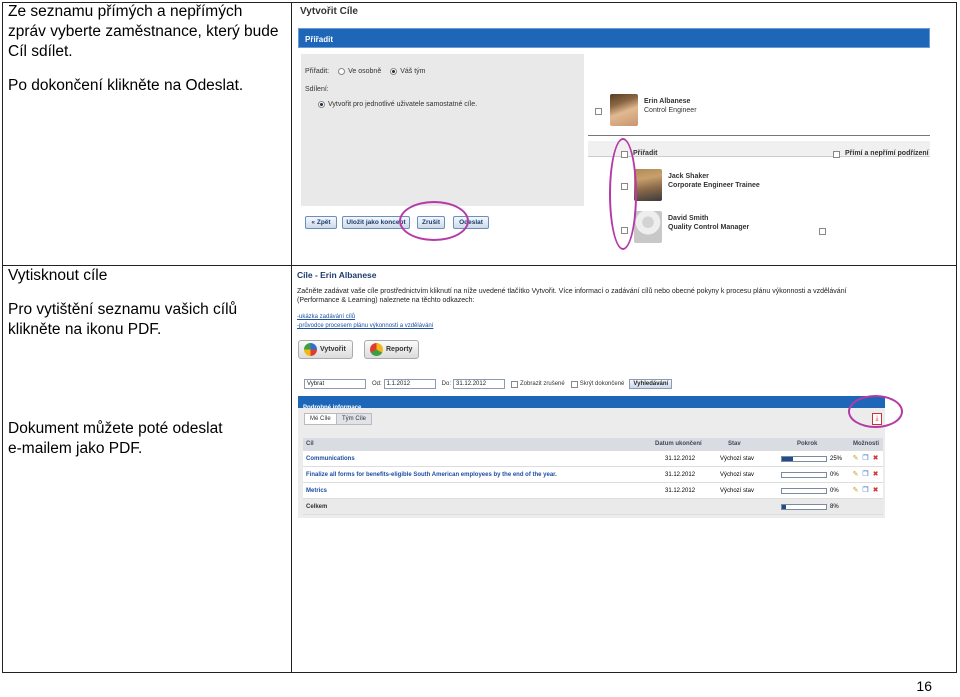 The width and height of the screenshot is (960, 697). Describe the element at coordinates (354, 419) in the screenshot. I see `tab-team-goals: Tým Cíle` at that location.